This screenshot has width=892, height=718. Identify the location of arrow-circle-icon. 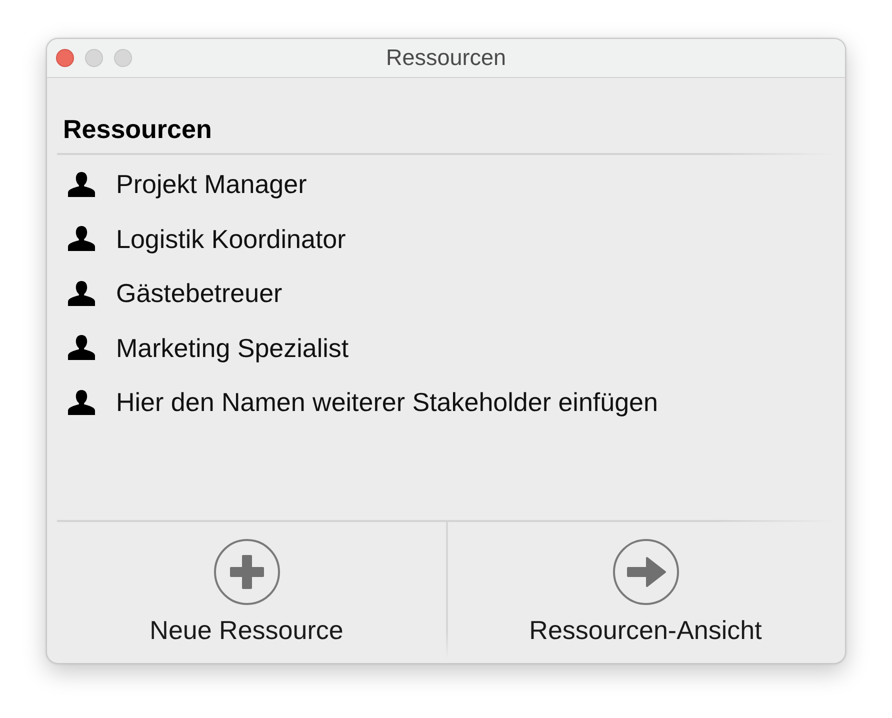
(645, 572).